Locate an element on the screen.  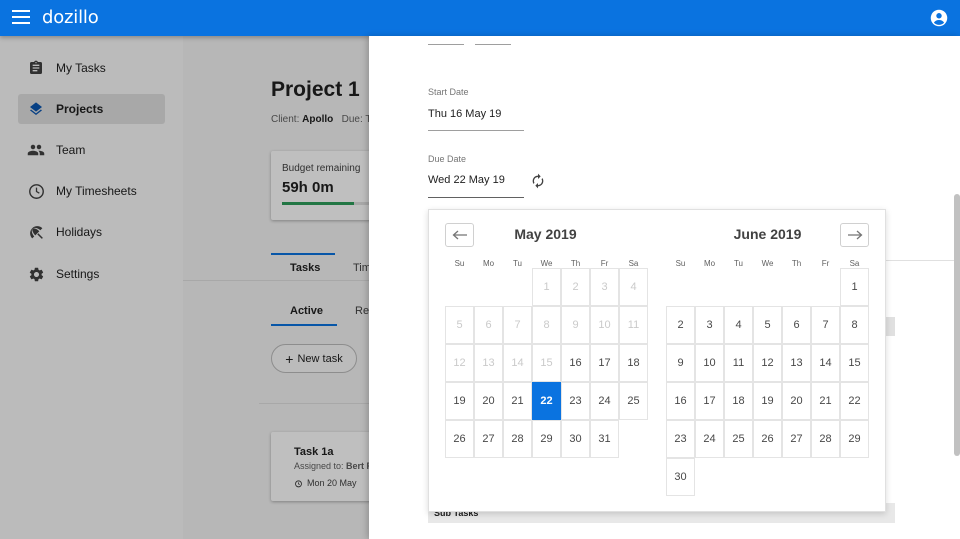
due-date-label: Due Date is located at coordinates (447, 159).